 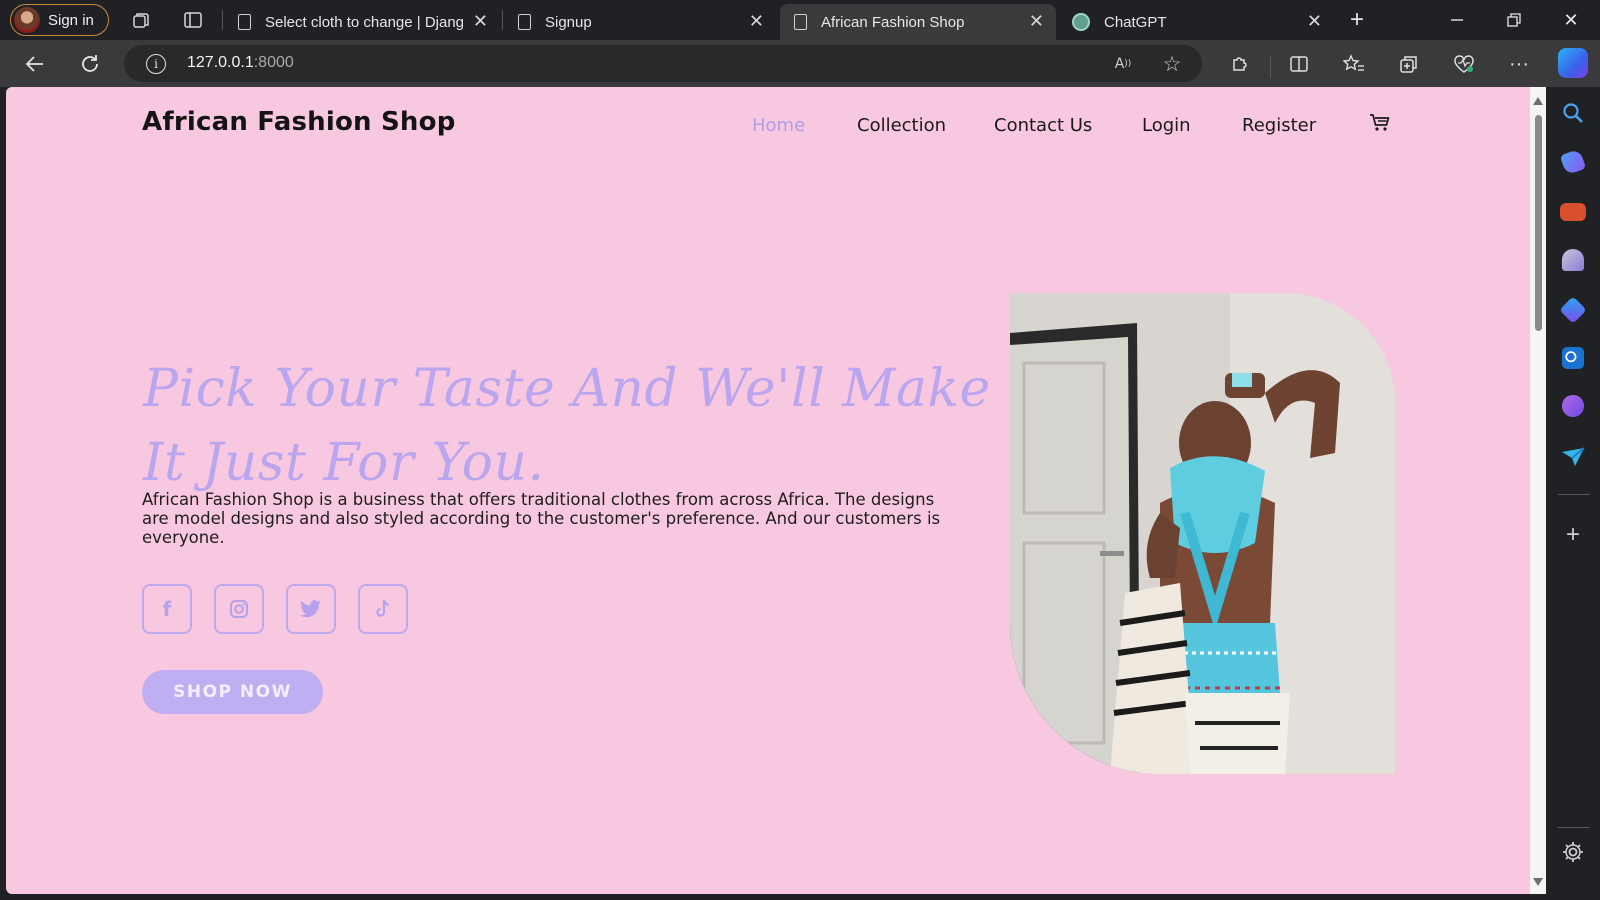 I want to click on shopping-tag-icon, so click(x=1573, y=162).